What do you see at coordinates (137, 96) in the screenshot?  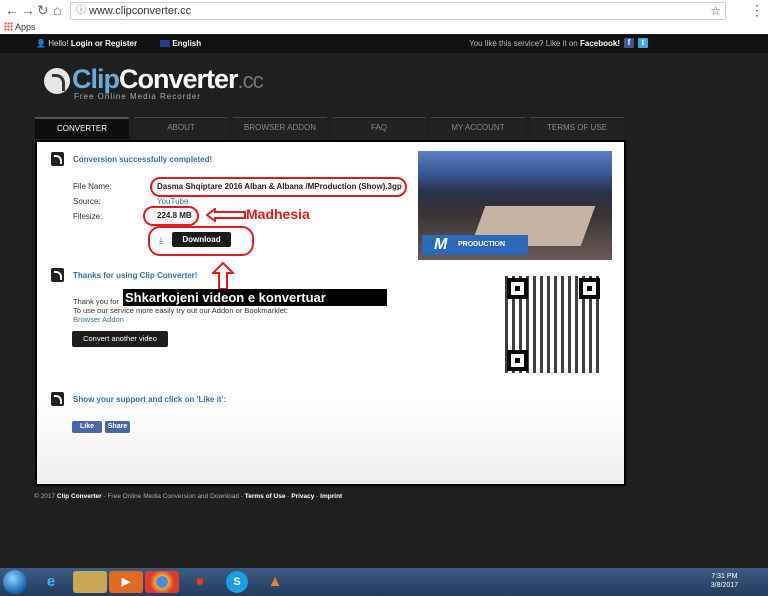 I see `logo-tagline: Free Online Media Recorder` at bounding box center [137, 96].